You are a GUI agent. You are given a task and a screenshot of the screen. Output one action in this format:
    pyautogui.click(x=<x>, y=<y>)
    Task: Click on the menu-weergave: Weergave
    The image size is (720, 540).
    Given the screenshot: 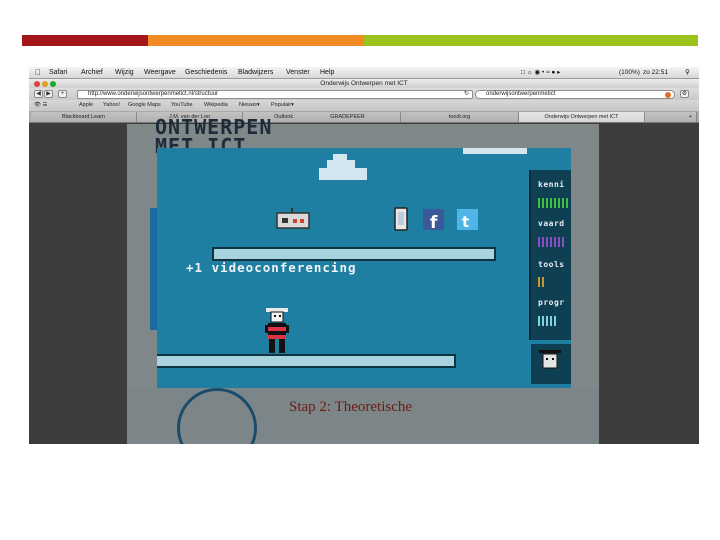 What is the action you would take?
    pyautogui.click(x=160, y=73)
    